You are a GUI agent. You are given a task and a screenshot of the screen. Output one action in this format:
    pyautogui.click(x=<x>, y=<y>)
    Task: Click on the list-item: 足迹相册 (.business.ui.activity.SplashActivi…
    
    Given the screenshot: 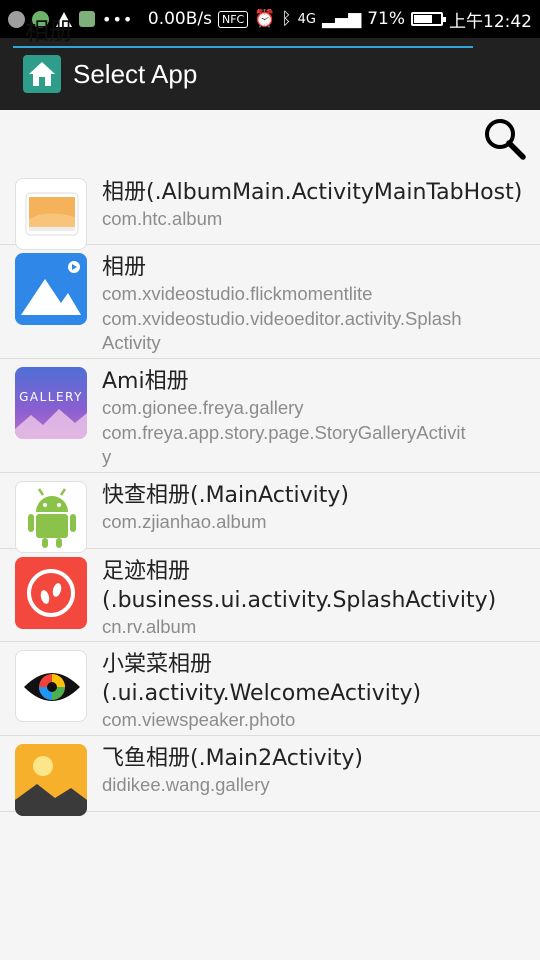 What is the action you would take?
    pyautogui.click(x=270, y=595)
    